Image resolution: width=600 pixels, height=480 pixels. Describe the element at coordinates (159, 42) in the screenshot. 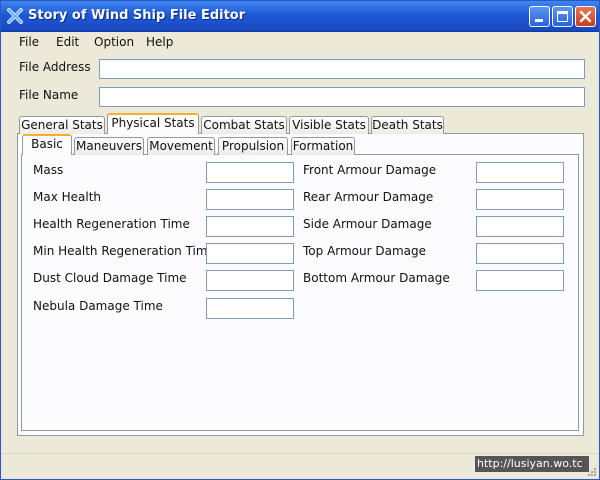

I see `menu-help: Help` at that location.